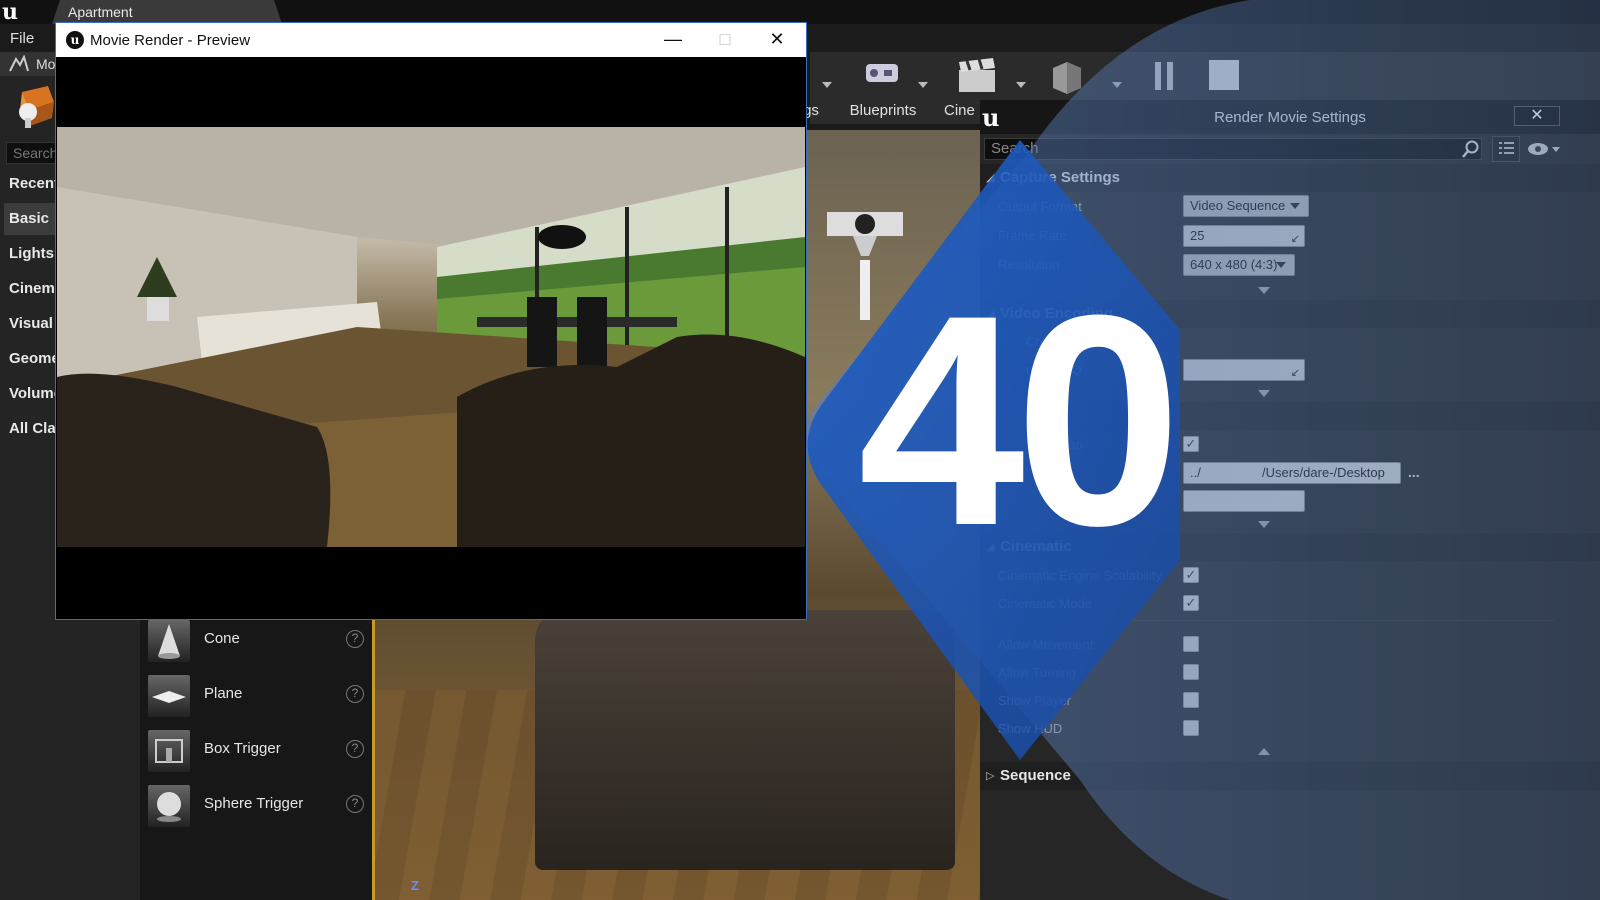 This screenshot has width=1600, height=900. Describe the element at coordinates (1506, 149) in the screenshot. I see `list-view-icon` at that location.